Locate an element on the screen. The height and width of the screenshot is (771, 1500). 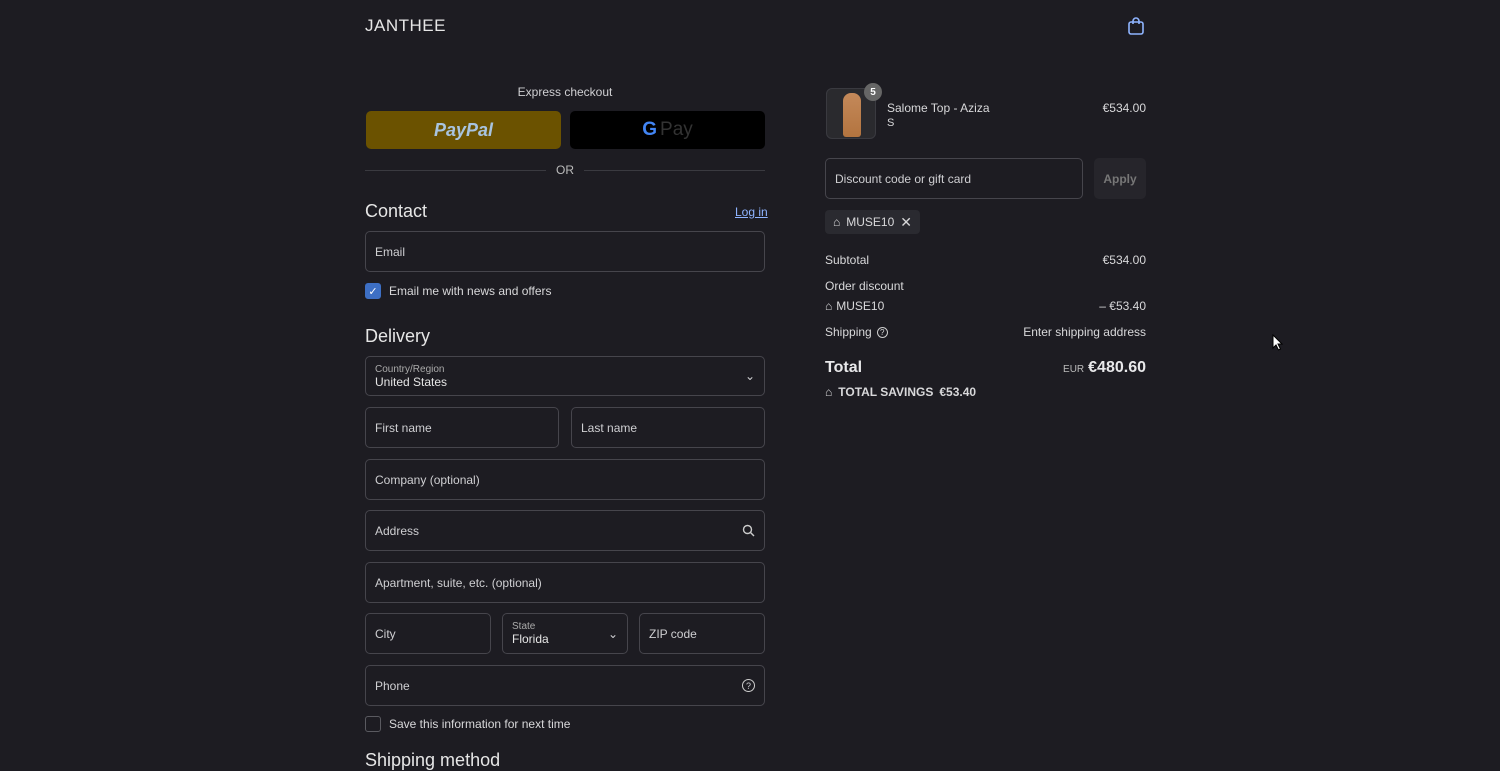
phone-placeholder: Phone is located at coordinates (392, 685).